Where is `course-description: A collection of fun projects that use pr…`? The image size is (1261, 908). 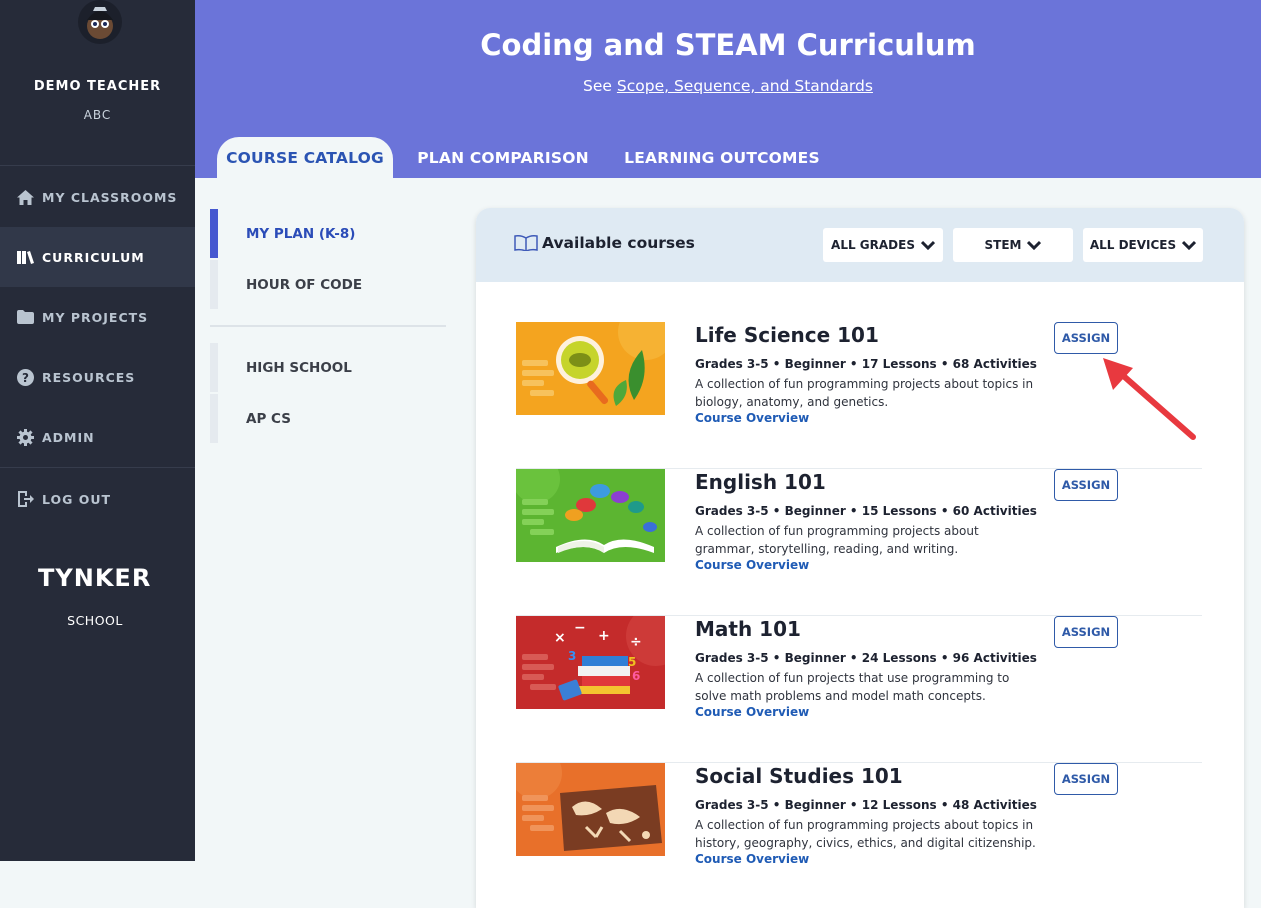 course-description: A collection of fun projects that use pr… is located at coordinates (852, 687).